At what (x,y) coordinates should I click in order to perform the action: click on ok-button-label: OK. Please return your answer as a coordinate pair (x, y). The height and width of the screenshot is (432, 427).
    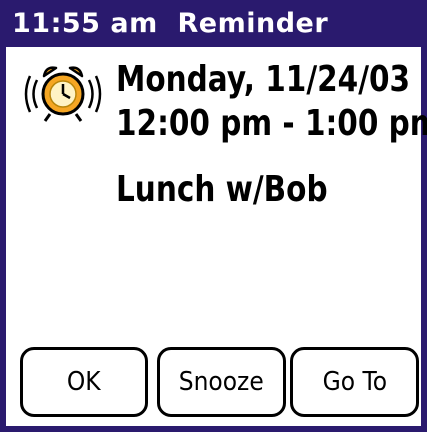
    Looking at the image, I should click on (84, 382).